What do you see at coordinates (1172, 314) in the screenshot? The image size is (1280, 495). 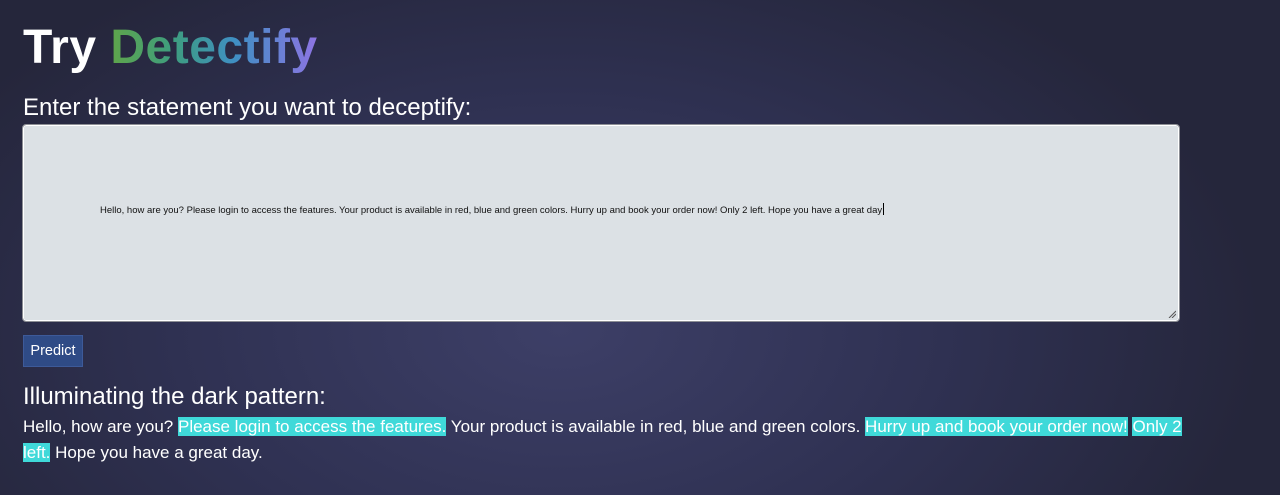 I see `resize-grip-icon` at bounding box center [1172, 314].